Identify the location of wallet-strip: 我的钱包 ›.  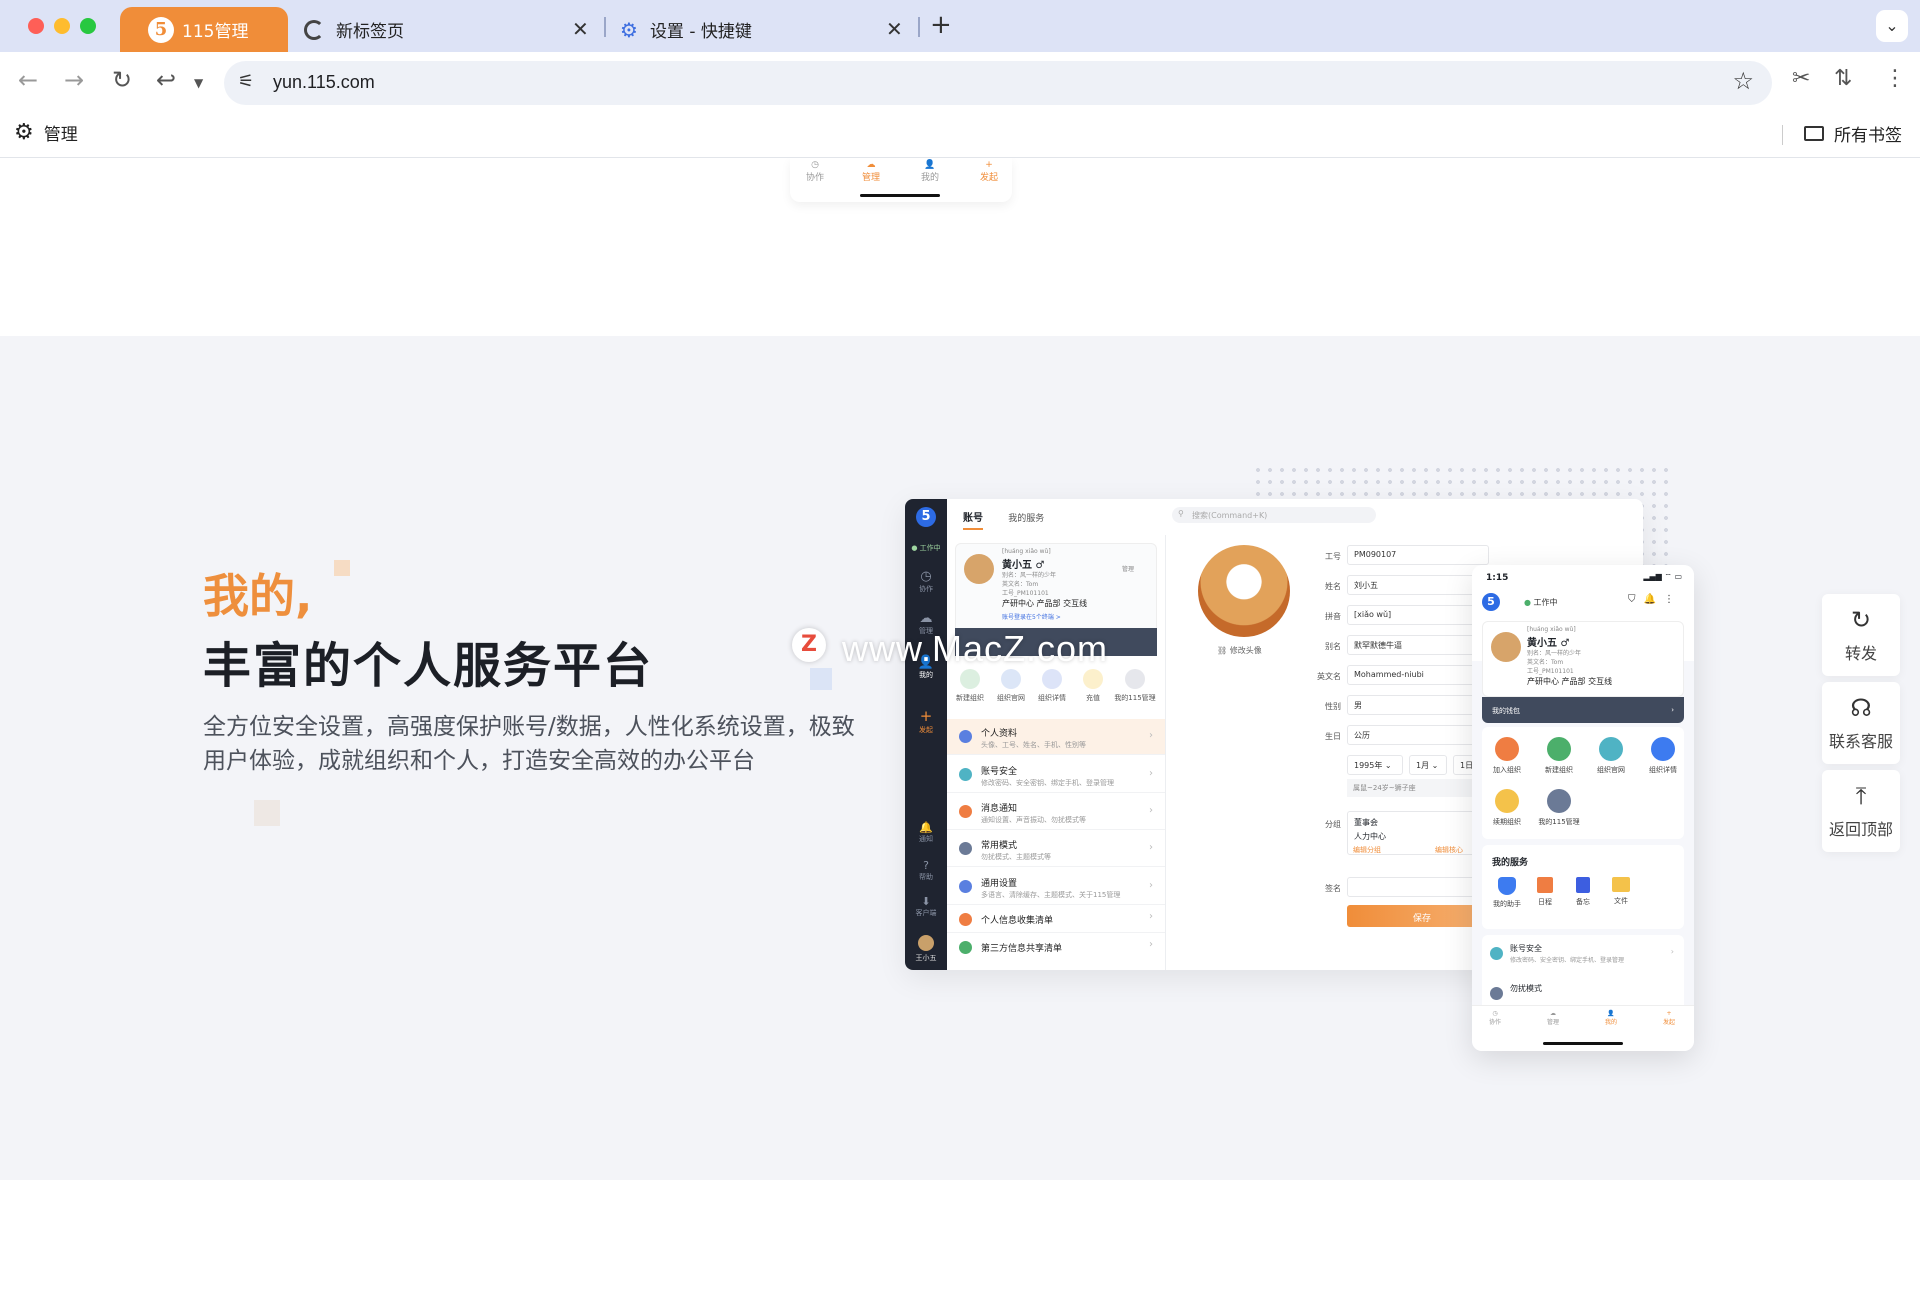
(1583, 710).